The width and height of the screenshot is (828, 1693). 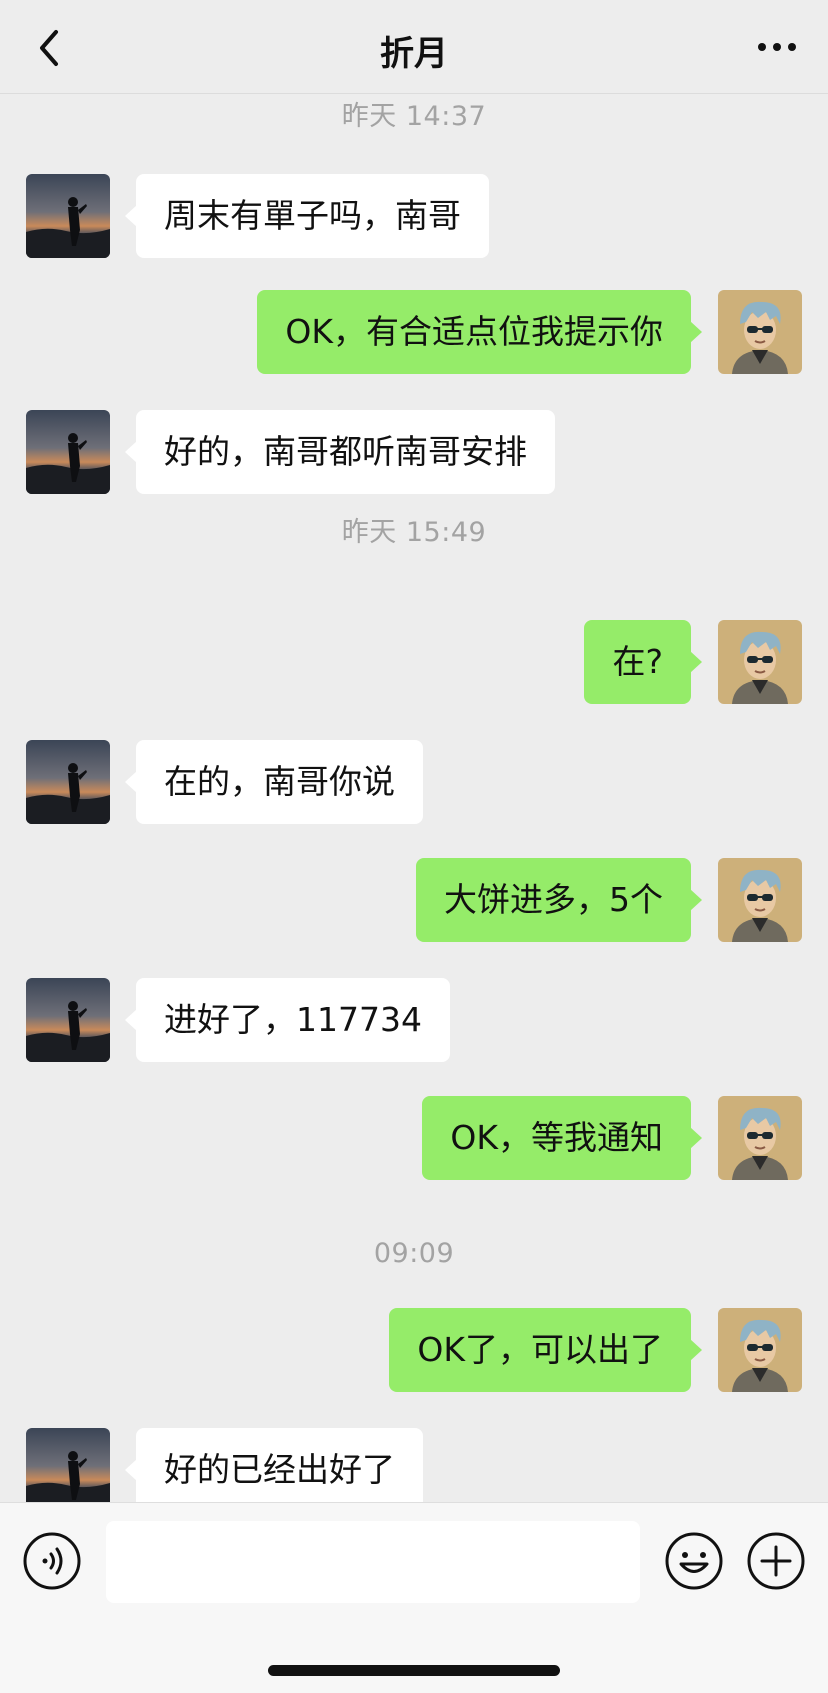 I want to click on plus-button, so click(x=776, y=1561).